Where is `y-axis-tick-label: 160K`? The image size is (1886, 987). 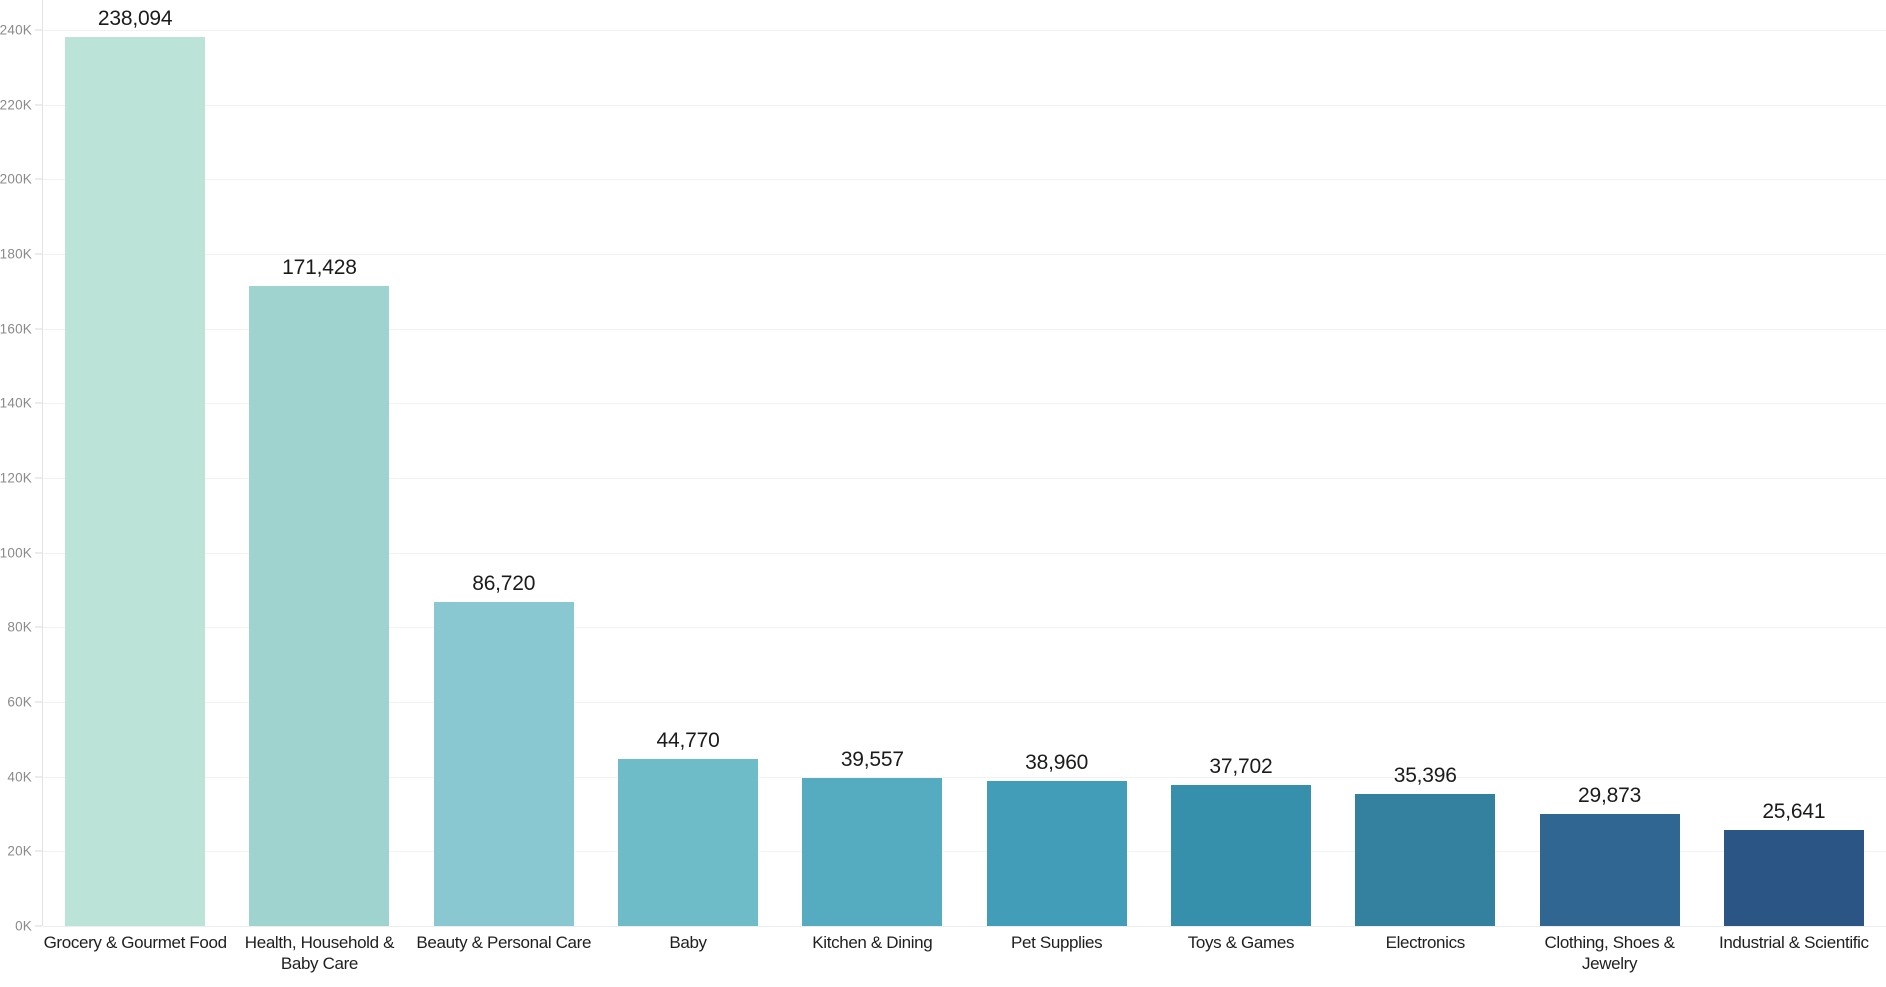
y-axis-tick-label: 160K is located at coordinates (16, 329).